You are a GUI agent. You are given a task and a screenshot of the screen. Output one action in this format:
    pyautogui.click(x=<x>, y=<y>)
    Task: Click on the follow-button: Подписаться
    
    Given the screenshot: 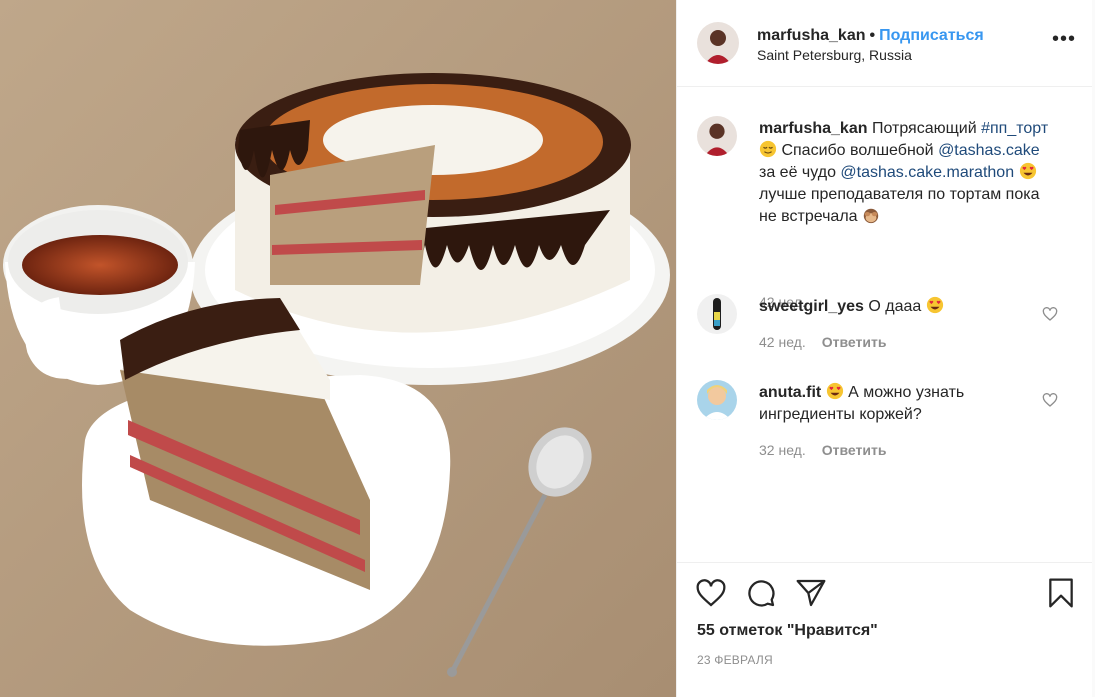 What is the action you would take?
    pyautogui.click(x=931, y=35)
    